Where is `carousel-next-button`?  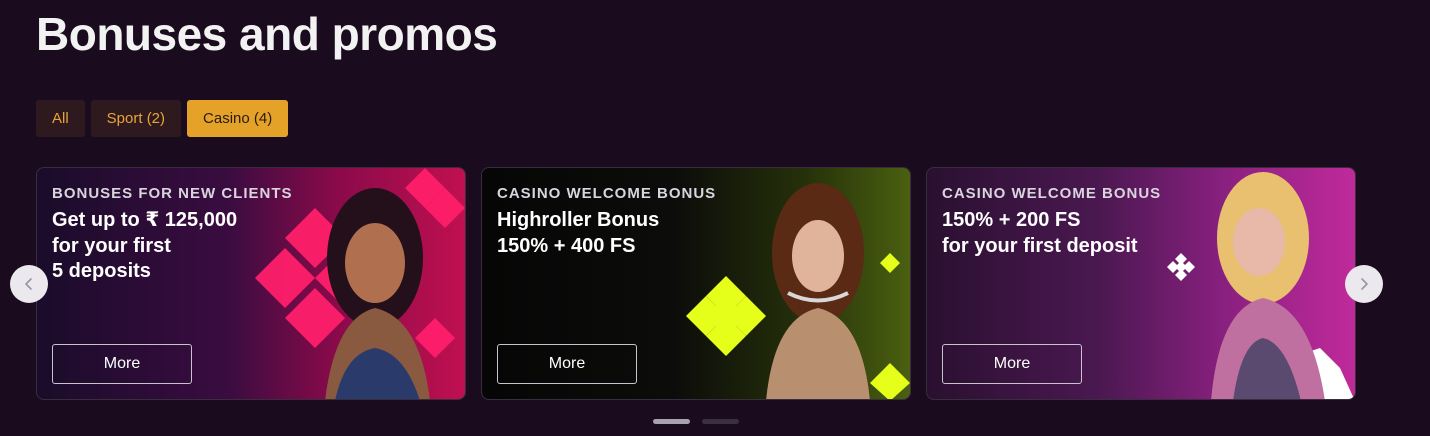 carousel-next-button is located at coordinates (1364, 284).